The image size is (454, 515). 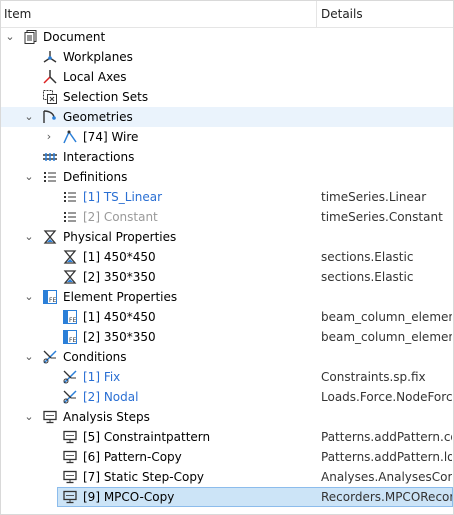 What do you see at coordinates (95, 177) in the screenshot?
I see `tree-row-label: Definitions` at bounding box center [95, 177].